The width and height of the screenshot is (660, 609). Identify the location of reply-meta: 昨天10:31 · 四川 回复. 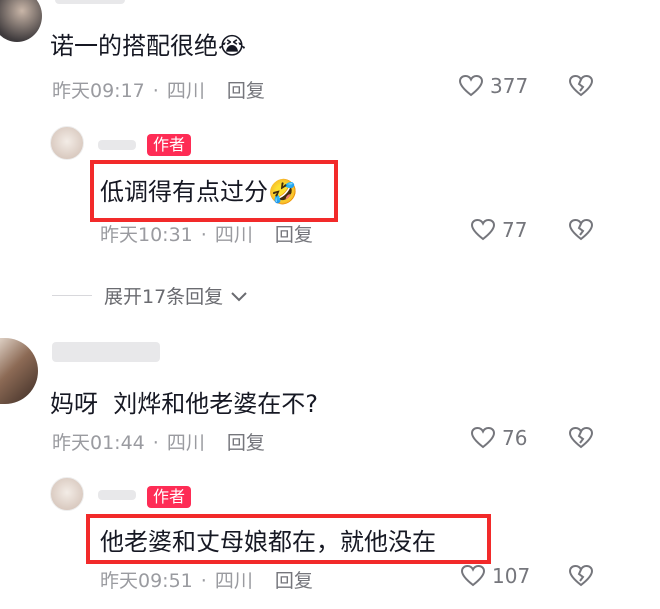
(206, 235).